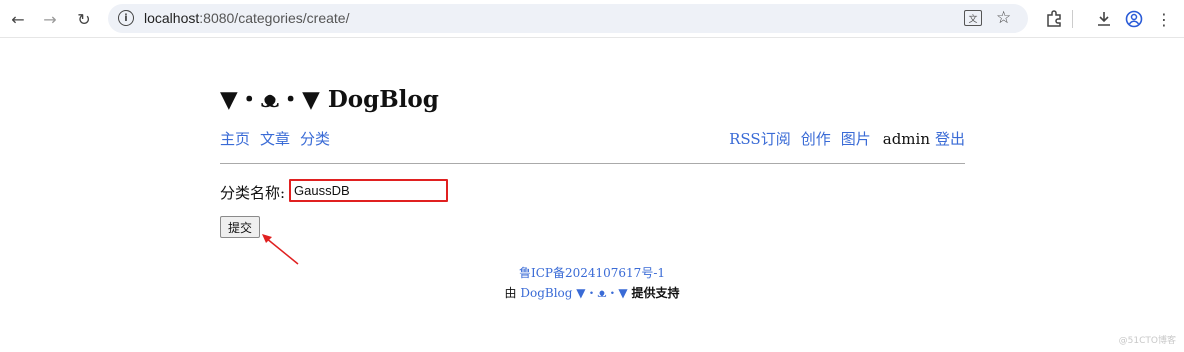  What do you see at coordinates (50, 19) in the screenshot?
I see `forward-icon: →` at bounding box center [50, 19].